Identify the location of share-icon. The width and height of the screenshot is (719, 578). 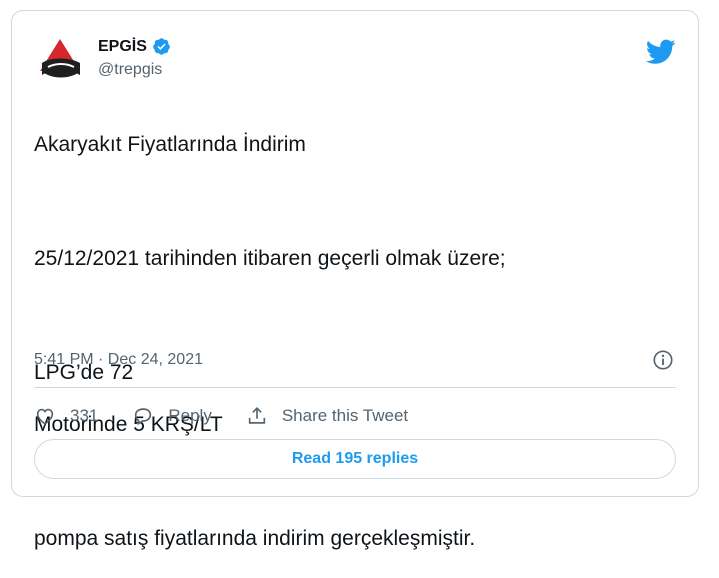
(257, 415).